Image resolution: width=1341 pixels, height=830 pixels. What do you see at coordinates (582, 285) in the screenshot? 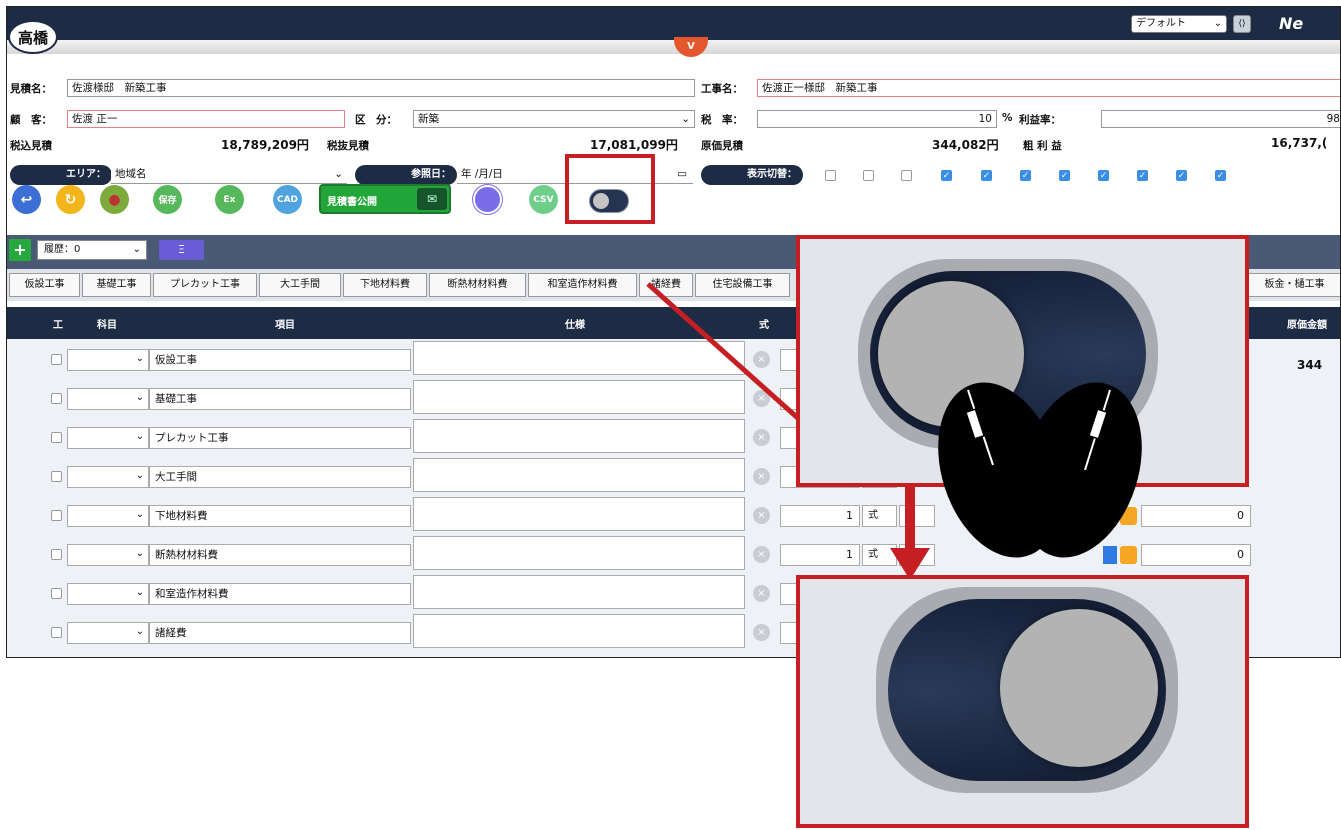
I see `tab-category: 和室造作材料費` at bounding box center [582, 285].